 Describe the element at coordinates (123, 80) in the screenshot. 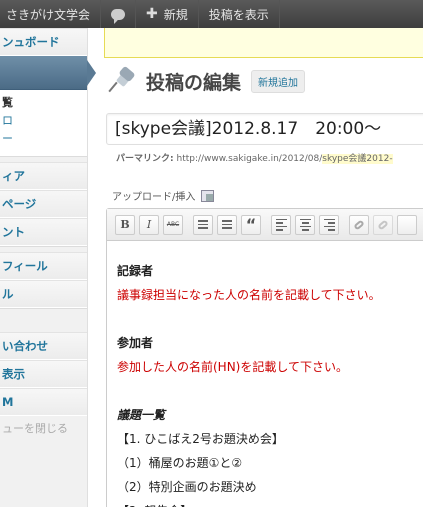

I see `pushpin-icon` at that location.